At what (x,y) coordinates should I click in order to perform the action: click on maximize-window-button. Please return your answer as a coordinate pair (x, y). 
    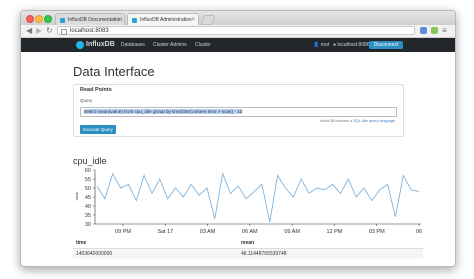
    Looking at the image, I should click on (48, 19).